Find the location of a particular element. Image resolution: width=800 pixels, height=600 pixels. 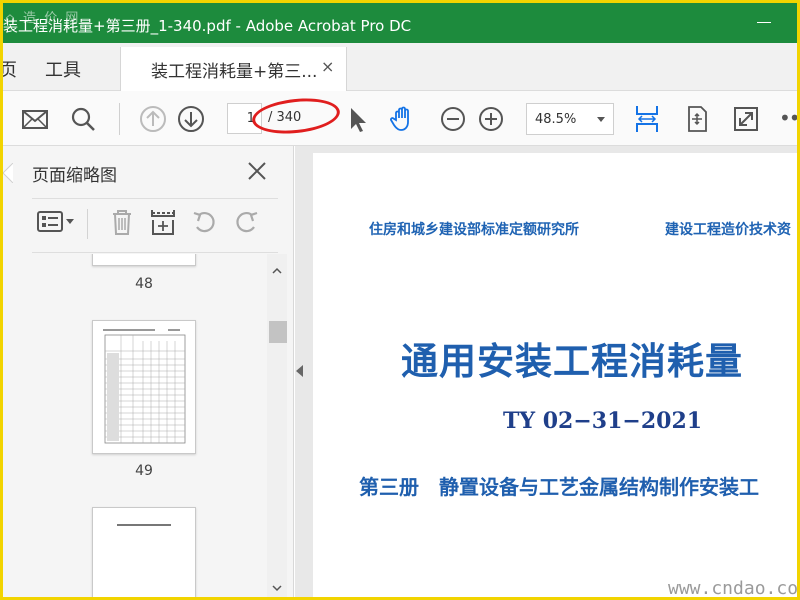

zoom-out-icon is located at coordinates (453, 119).